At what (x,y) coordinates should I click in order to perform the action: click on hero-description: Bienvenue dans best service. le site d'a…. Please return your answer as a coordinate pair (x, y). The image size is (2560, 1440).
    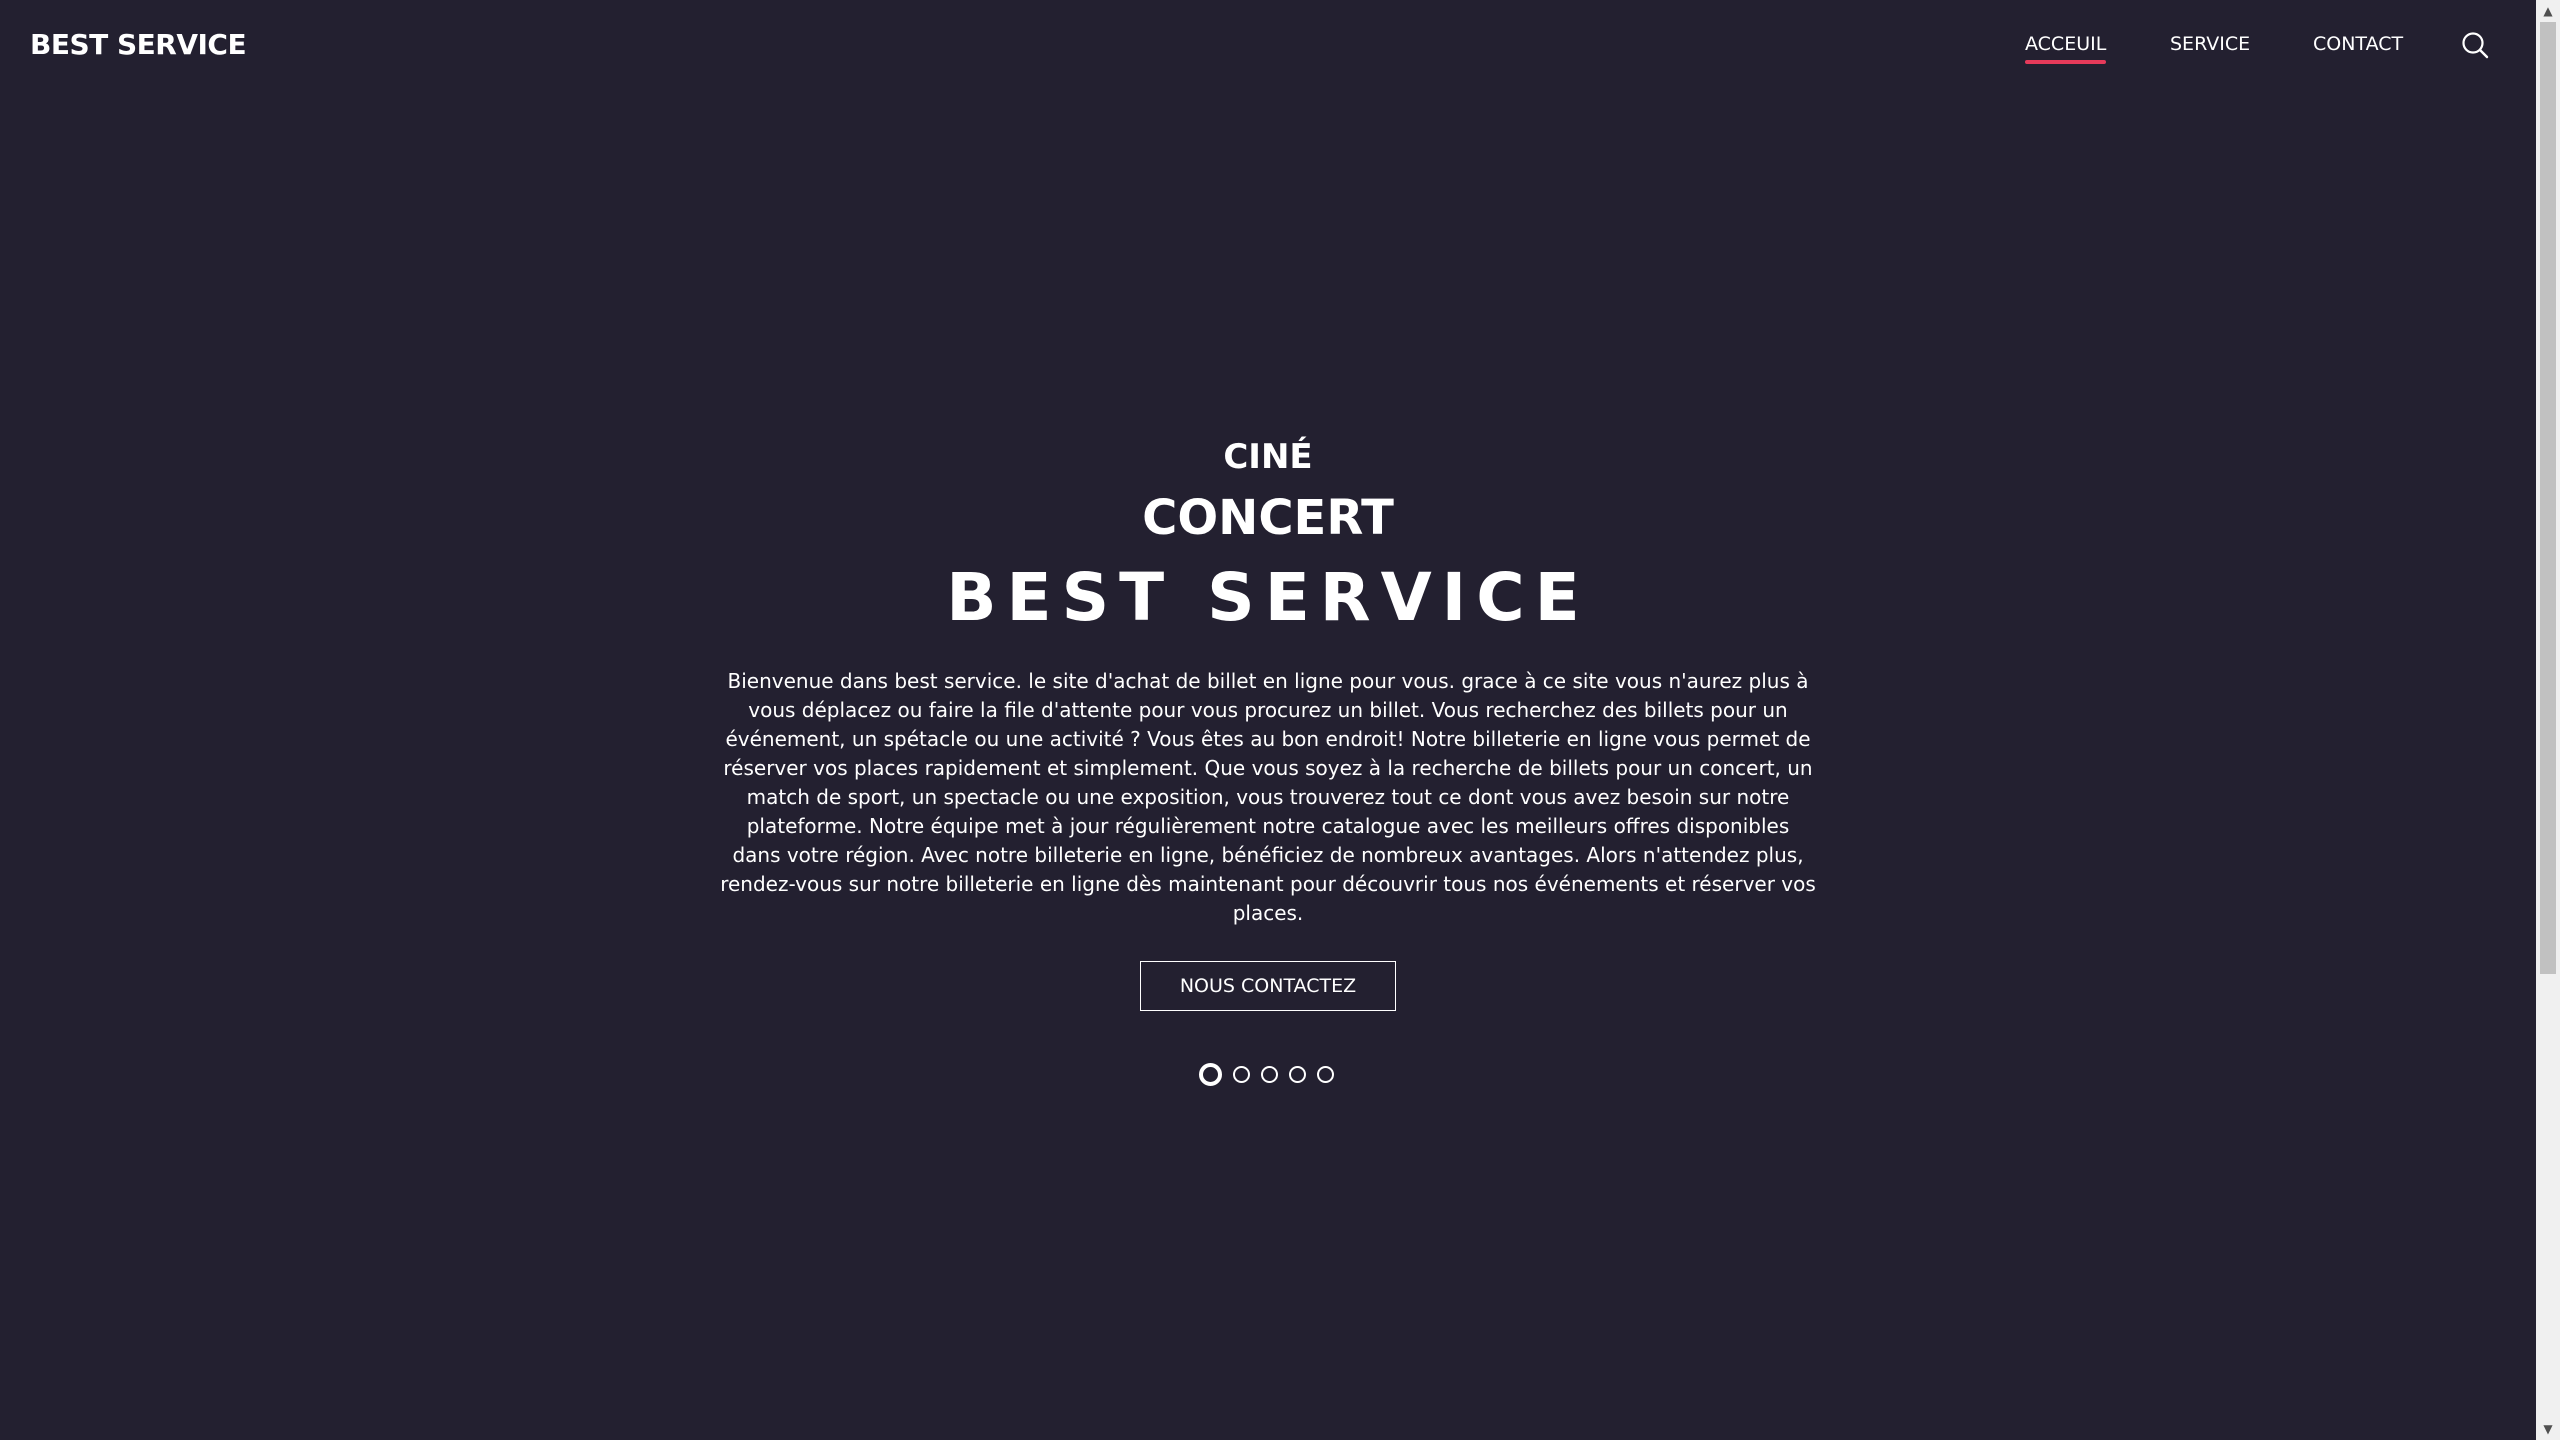
    Looking at the image, I should click on (1268, 797).